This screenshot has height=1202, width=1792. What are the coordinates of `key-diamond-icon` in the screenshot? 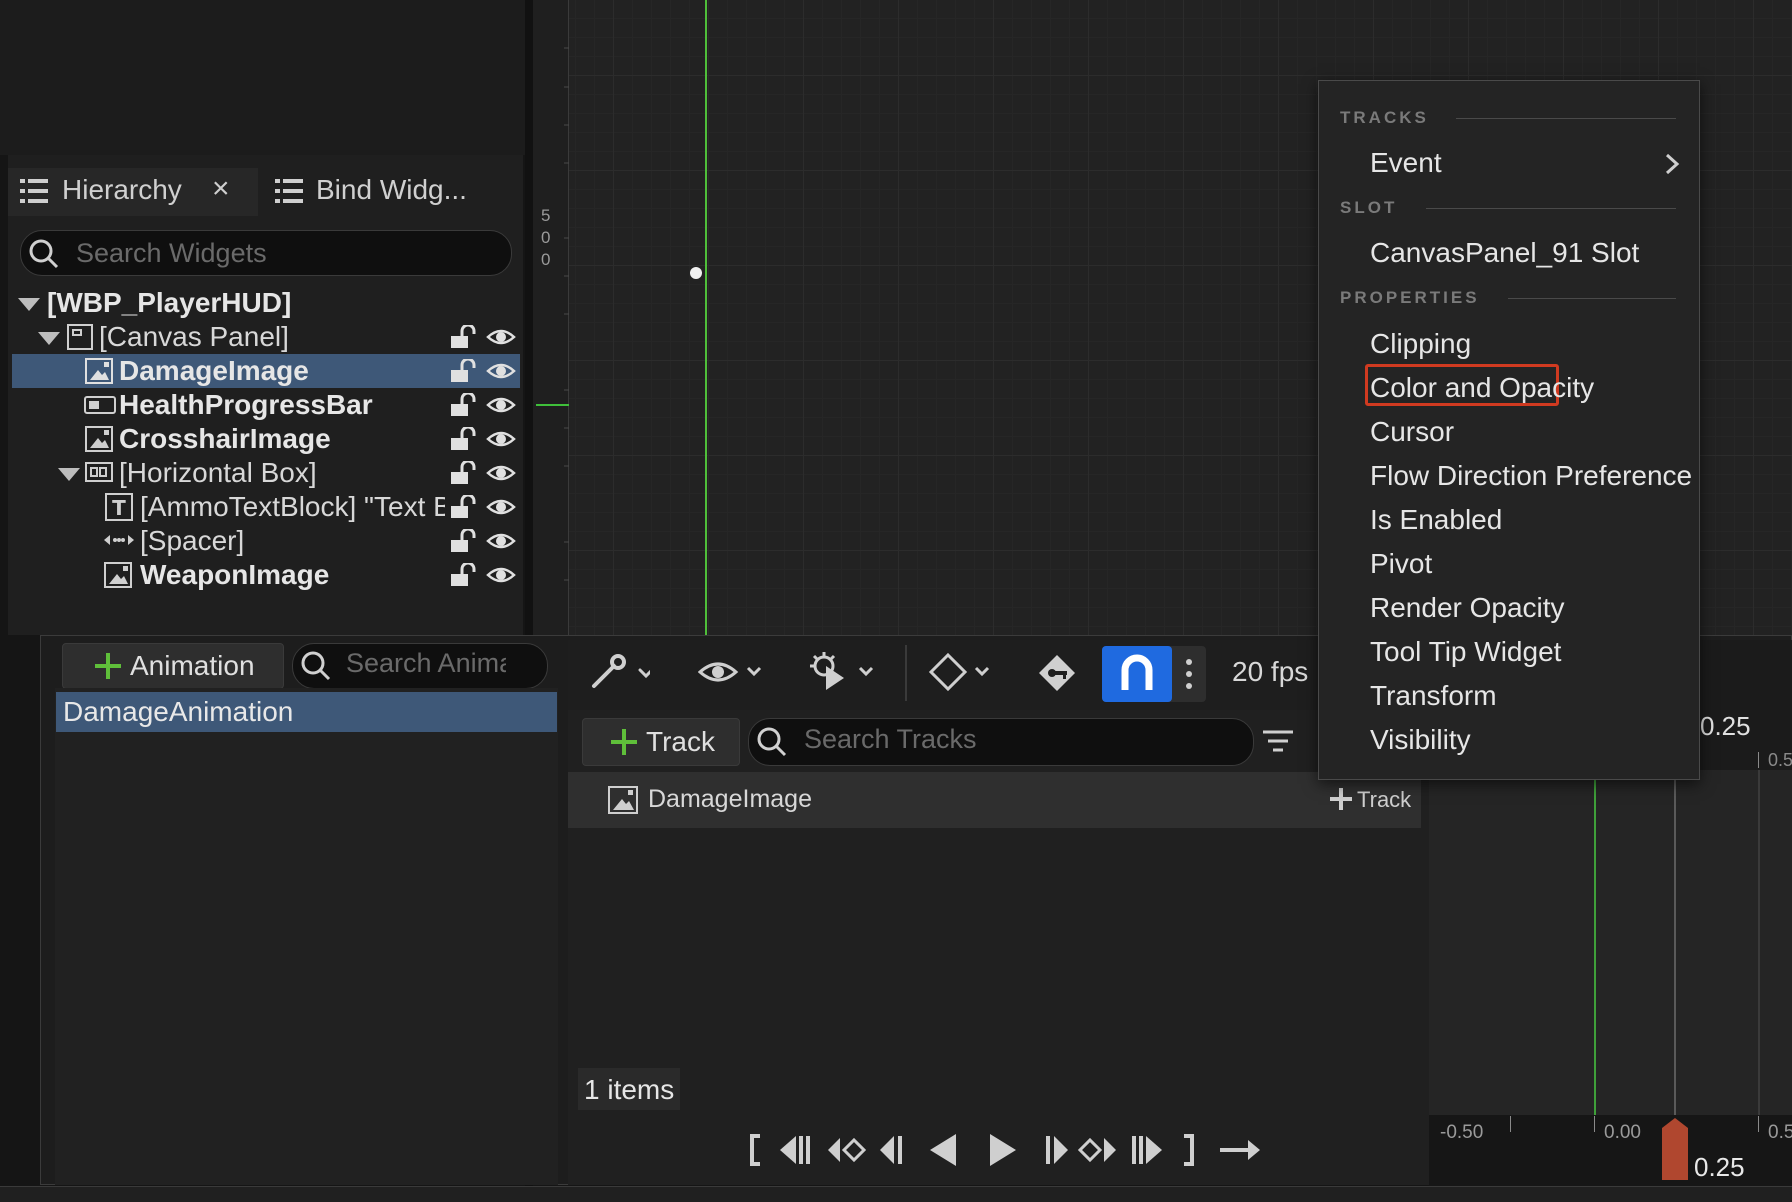 It's located at (963, 673).